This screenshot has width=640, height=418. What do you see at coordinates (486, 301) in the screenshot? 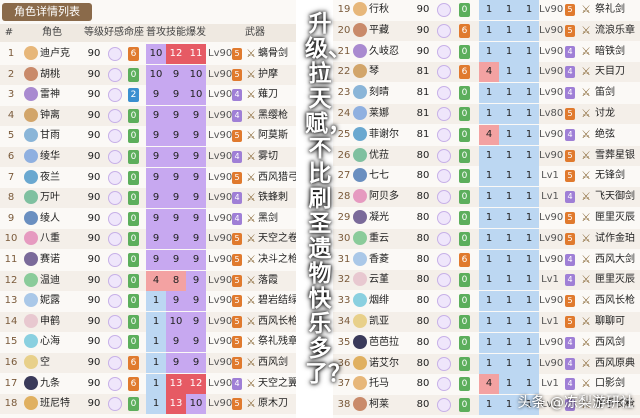
I see `table-row: 33 烟绯 80 0 1 1 1 Lv90 5 ⚔ 西风长枪` at bounding box center [486, 301].